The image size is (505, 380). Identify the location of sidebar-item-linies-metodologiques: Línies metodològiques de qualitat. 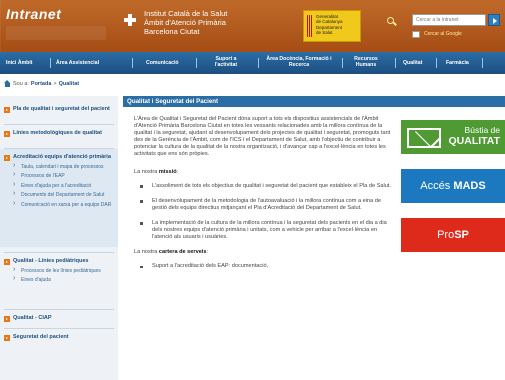
(59, 133).